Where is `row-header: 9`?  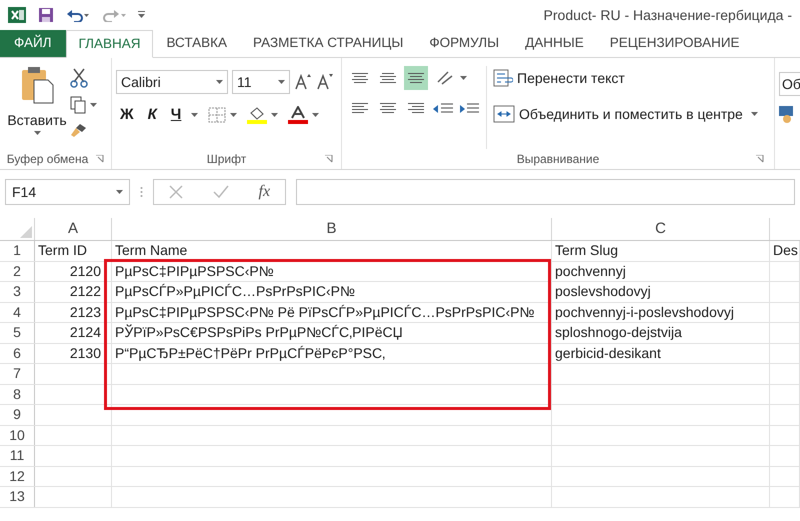 row-header: 9 is located at coordinates (17, 414).